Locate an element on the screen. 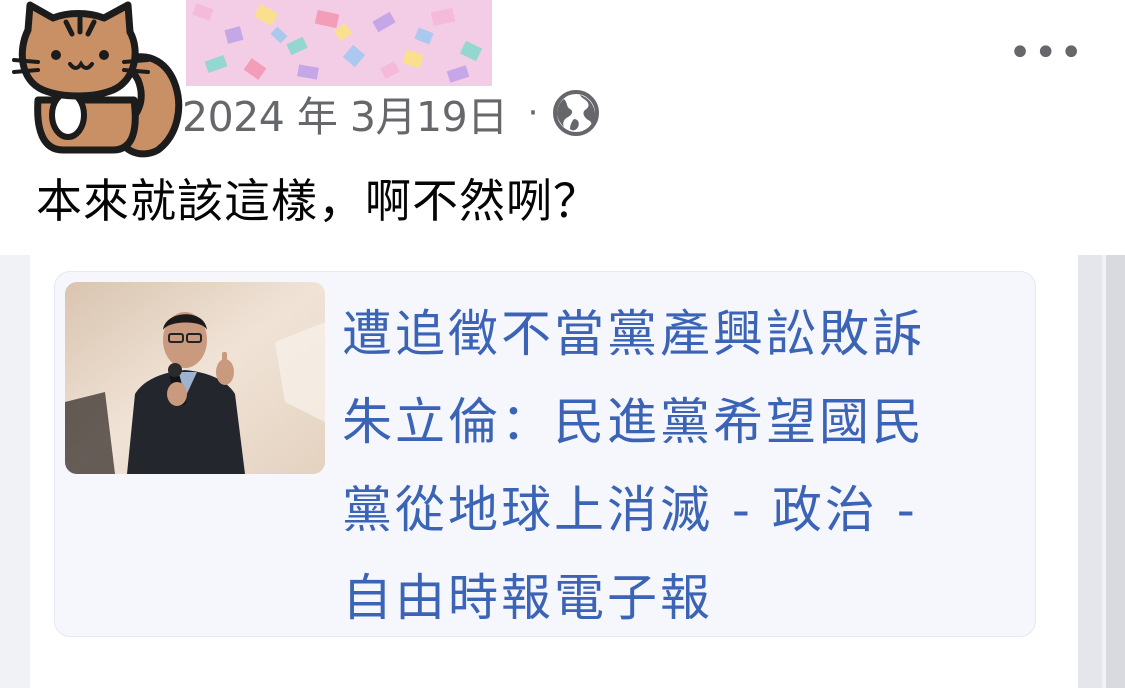 This screenshot has height=688, width=1125. post-text: 本來就該這樣，啊不然咧？ is located at coordinates (318, 201).